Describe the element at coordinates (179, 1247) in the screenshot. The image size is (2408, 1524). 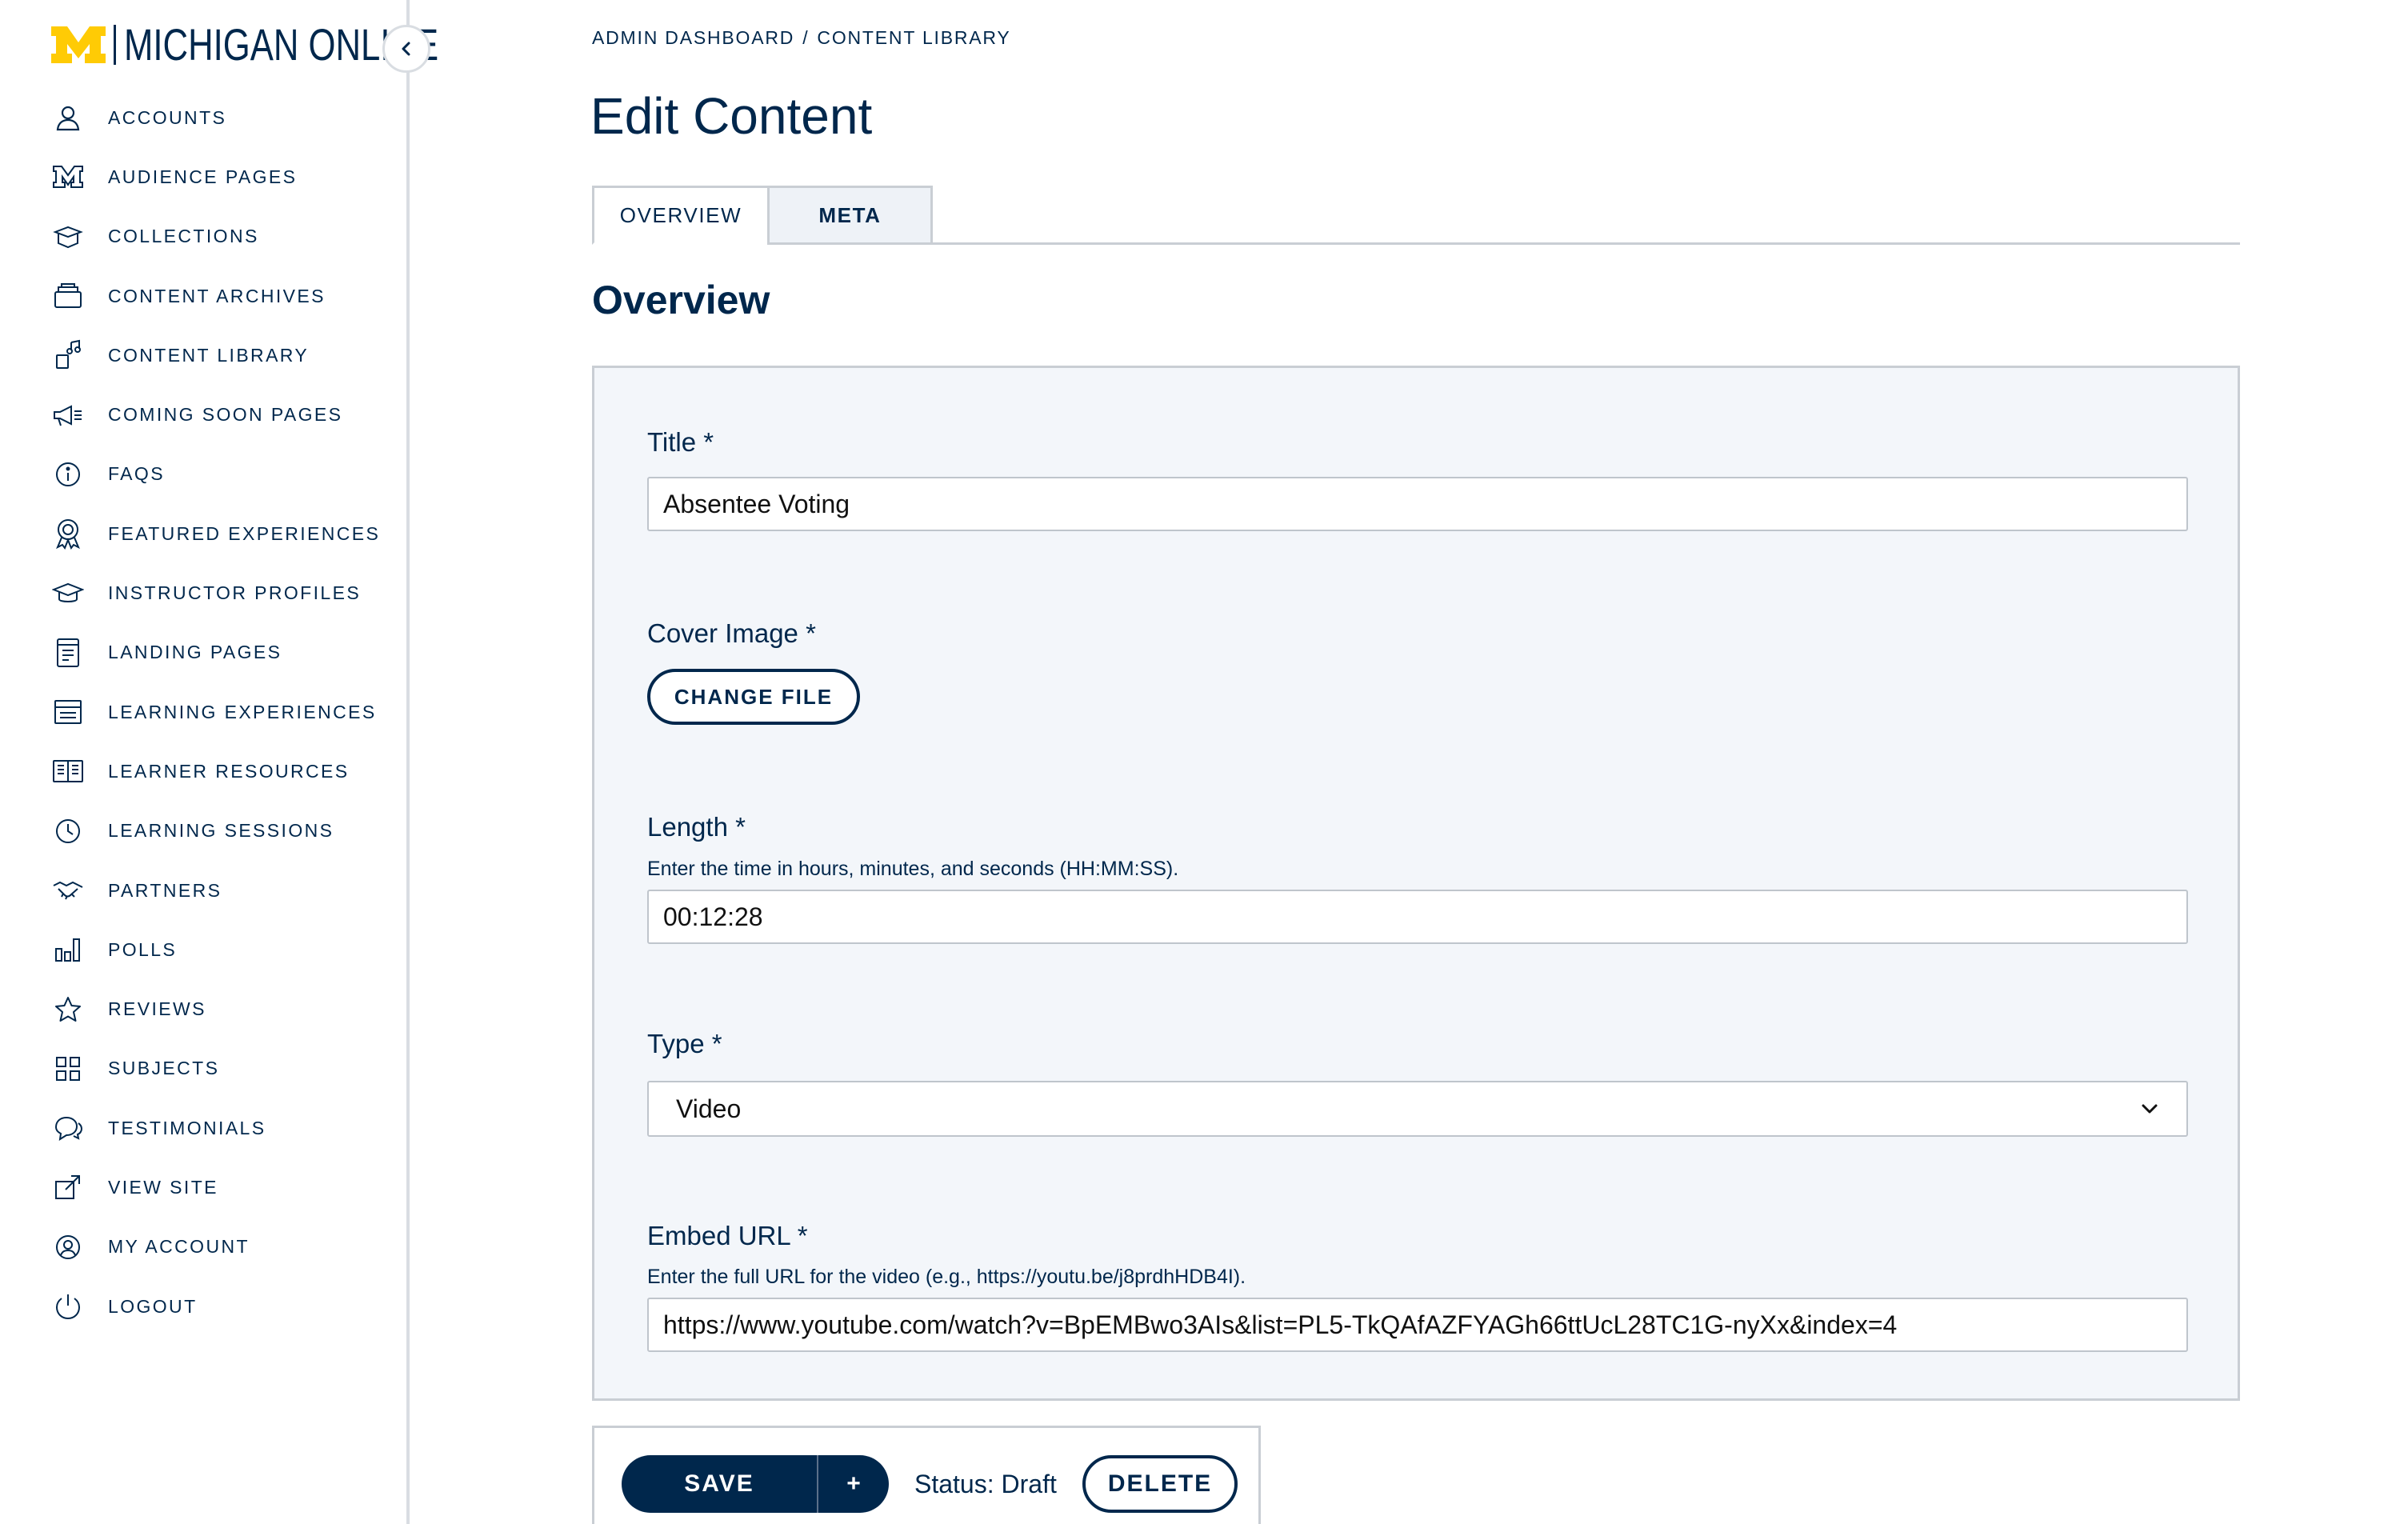
I see `sidebar-item-label: MY ACCOUNT` at that location.